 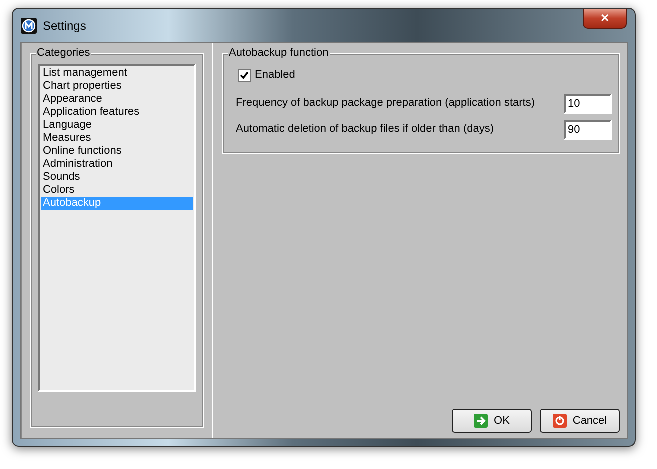 What do you see at coordinates (117, 190) in the screenshot?
I see `category-item: Colors` at bounding box center [117, 190].